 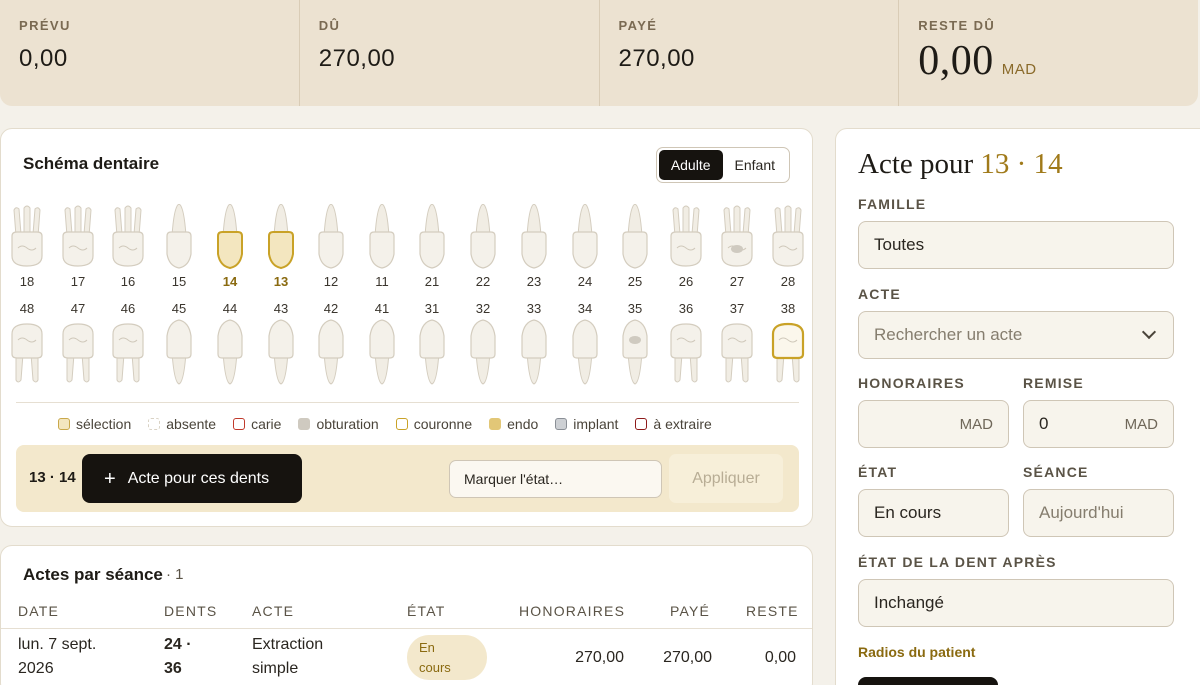 I want to click on dentition-toggle: Adulte Enfant, so click(x=722, y=165).